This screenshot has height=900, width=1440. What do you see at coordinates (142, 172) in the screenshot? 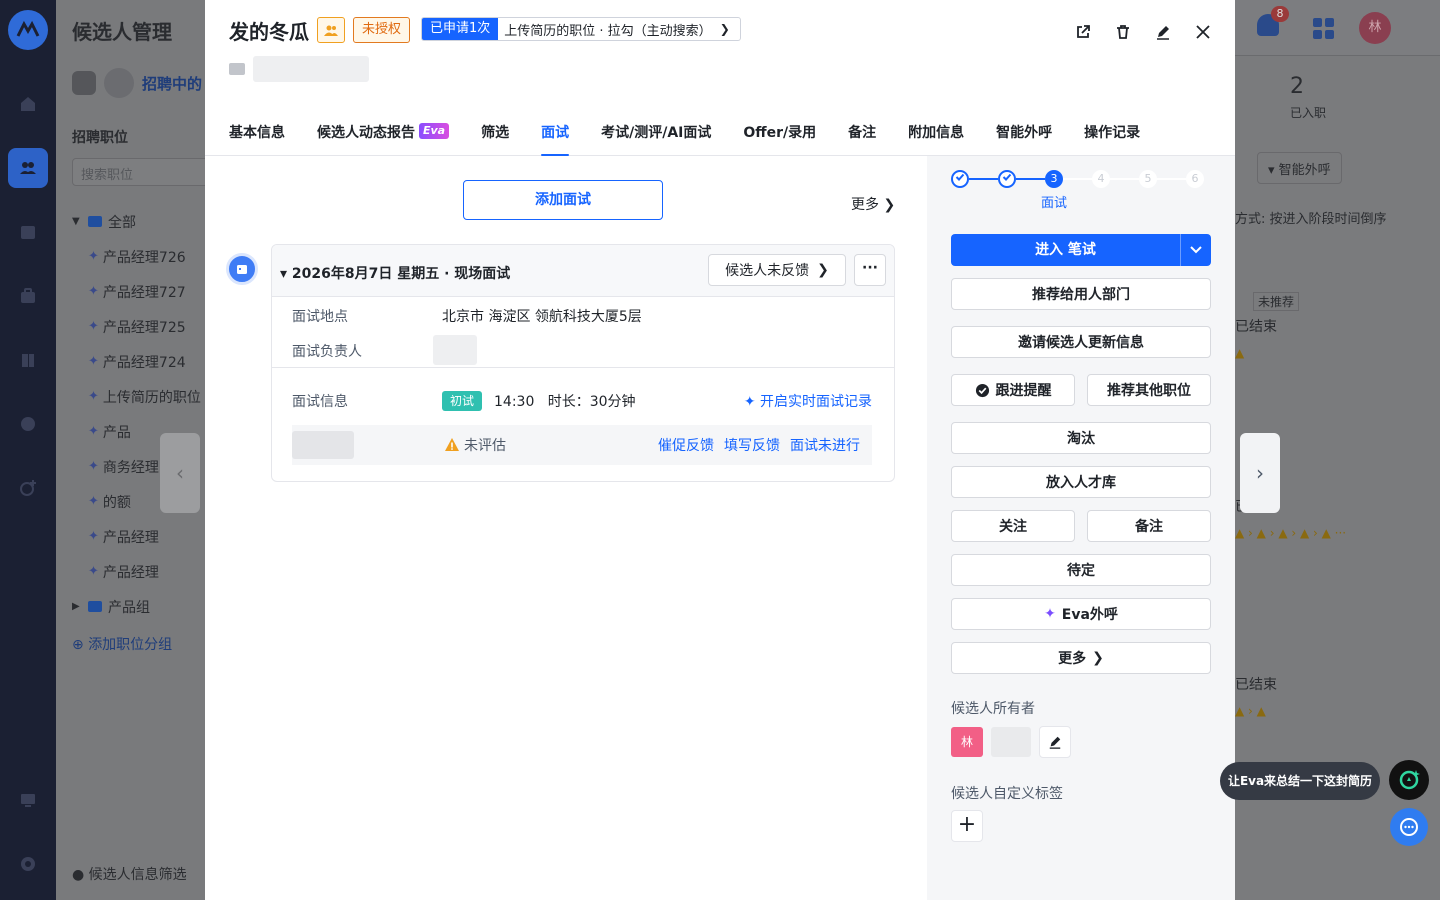
I see `job-search-input: 搜索职位` at bounding box center [142, 172].